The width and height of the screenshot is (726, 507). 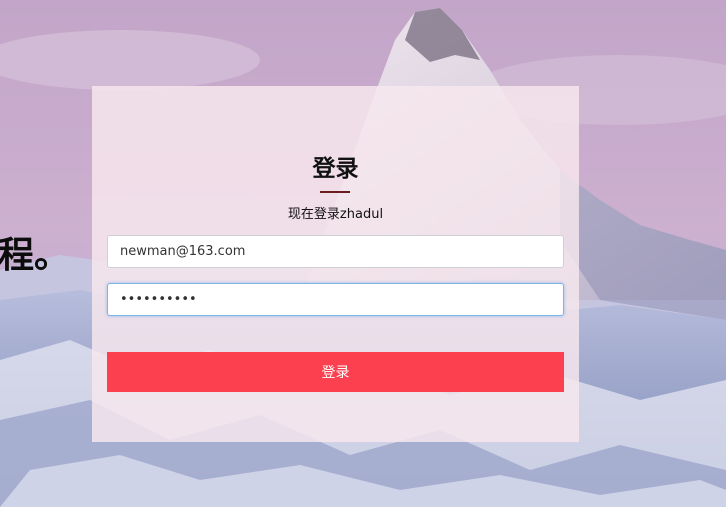 What do you see at coordinates (335, 214) in the screenshot?
I see `login-subtitle: 现在登录zhadul` at bounding box center [335, 214].